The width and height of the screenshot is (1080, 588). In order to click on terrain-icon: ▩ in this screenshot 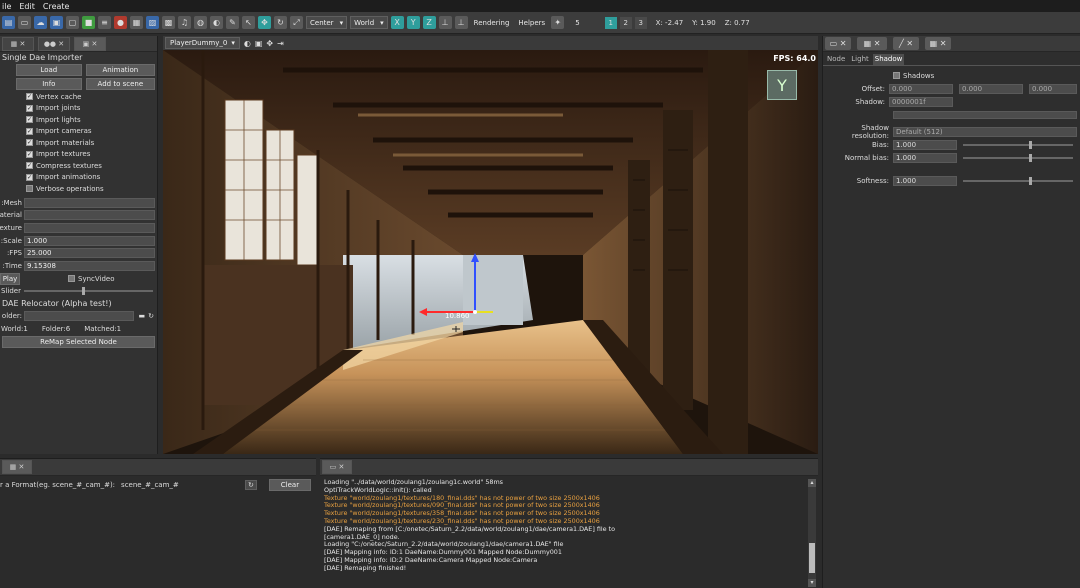, I will do `click(168, 22)`.